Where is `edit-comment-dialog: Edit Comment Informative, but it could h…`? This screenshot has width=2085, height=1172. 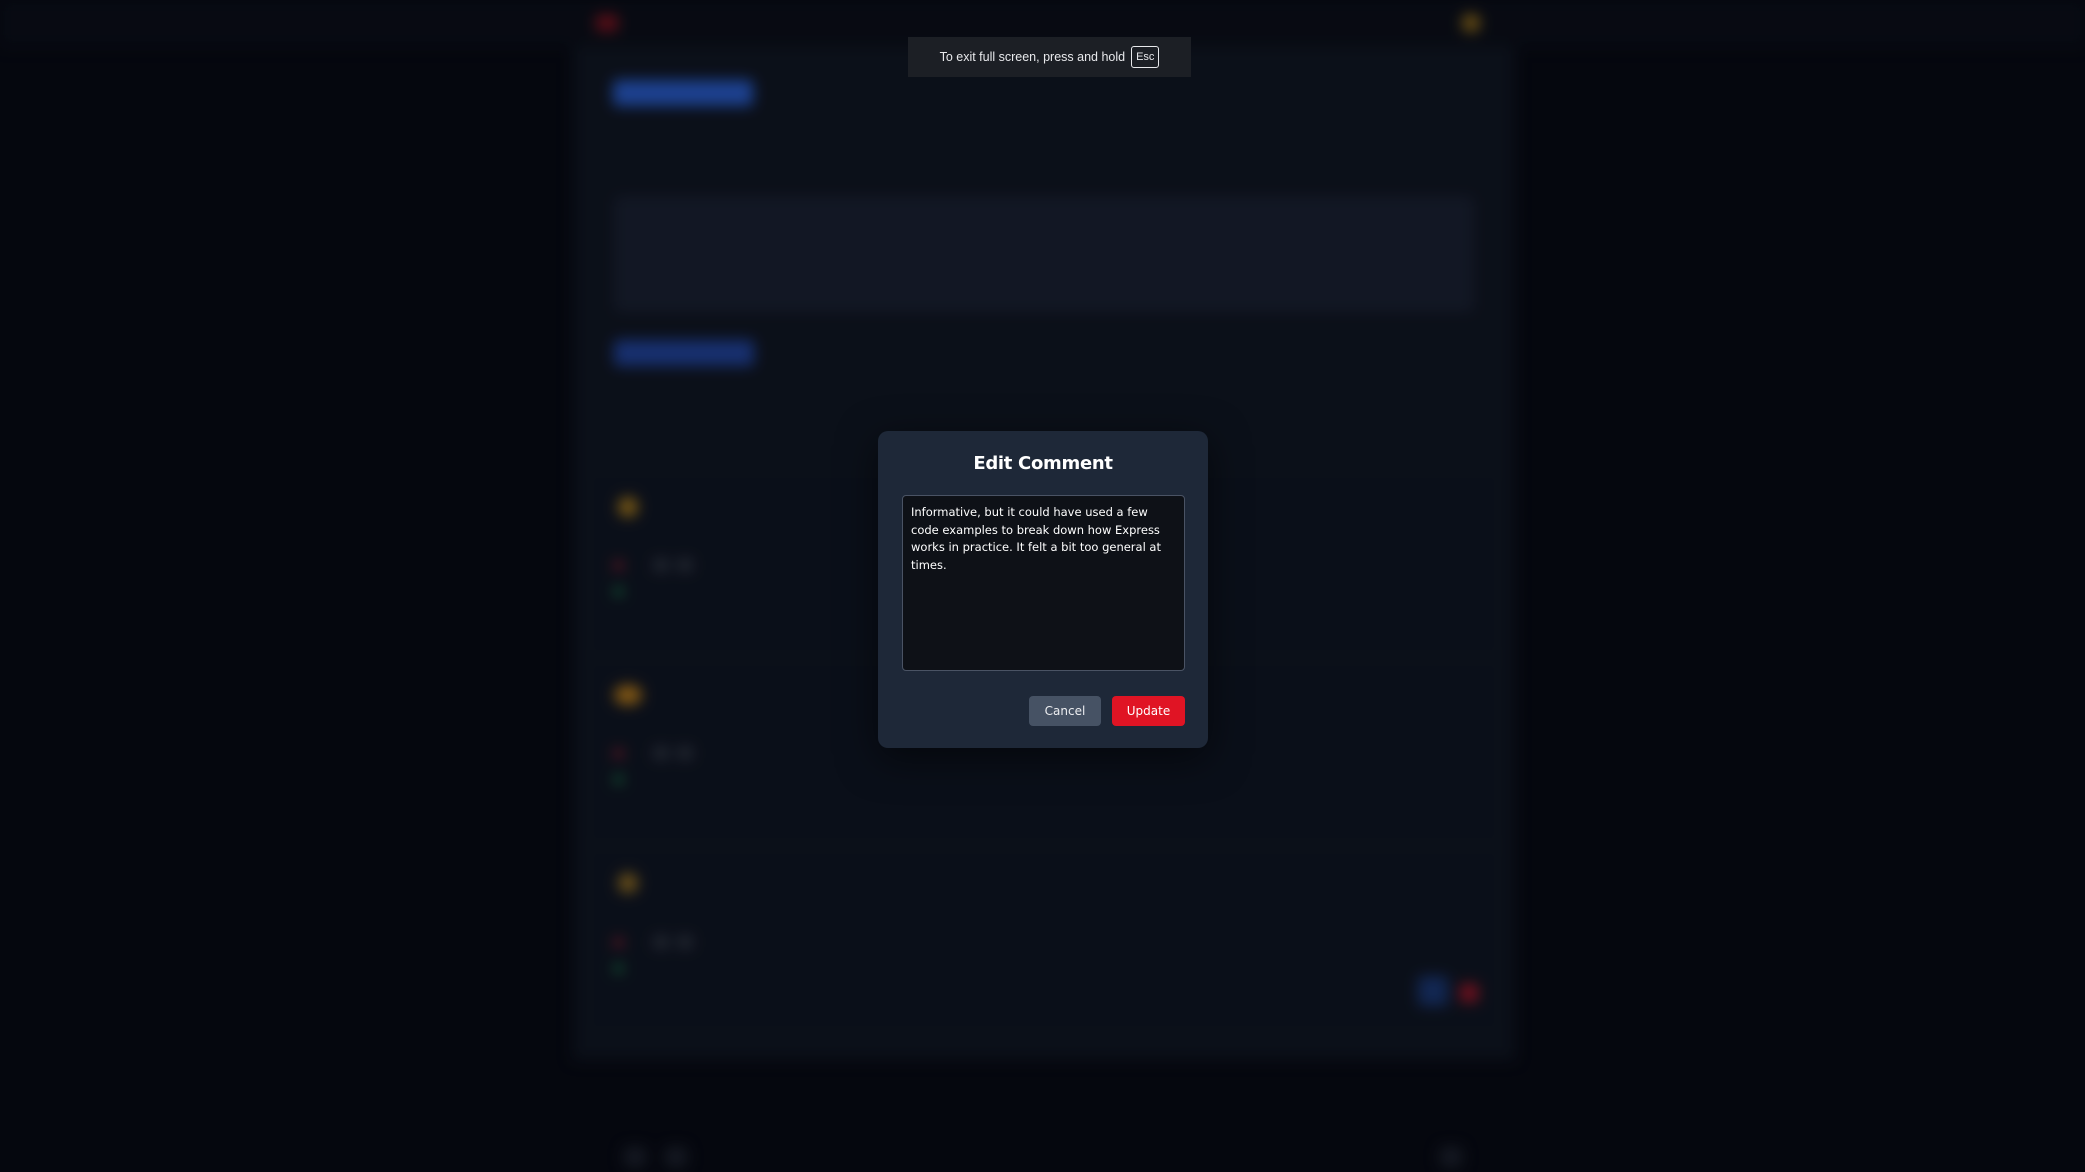 edit-comment-dialog: Edit Comment Informative, but it could h… is located at coordinates (1043, 589).